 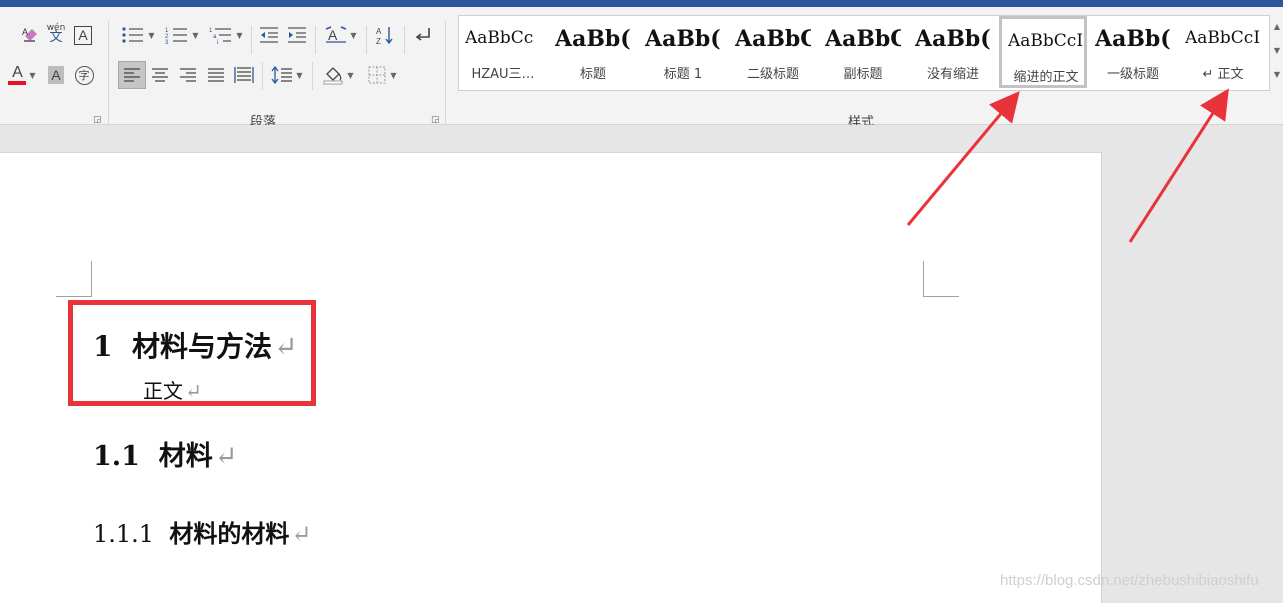 I want to click on watermark-text: https://blog.csdn.net/zhebushibiaoshifu, so click(x=1129, y=580).